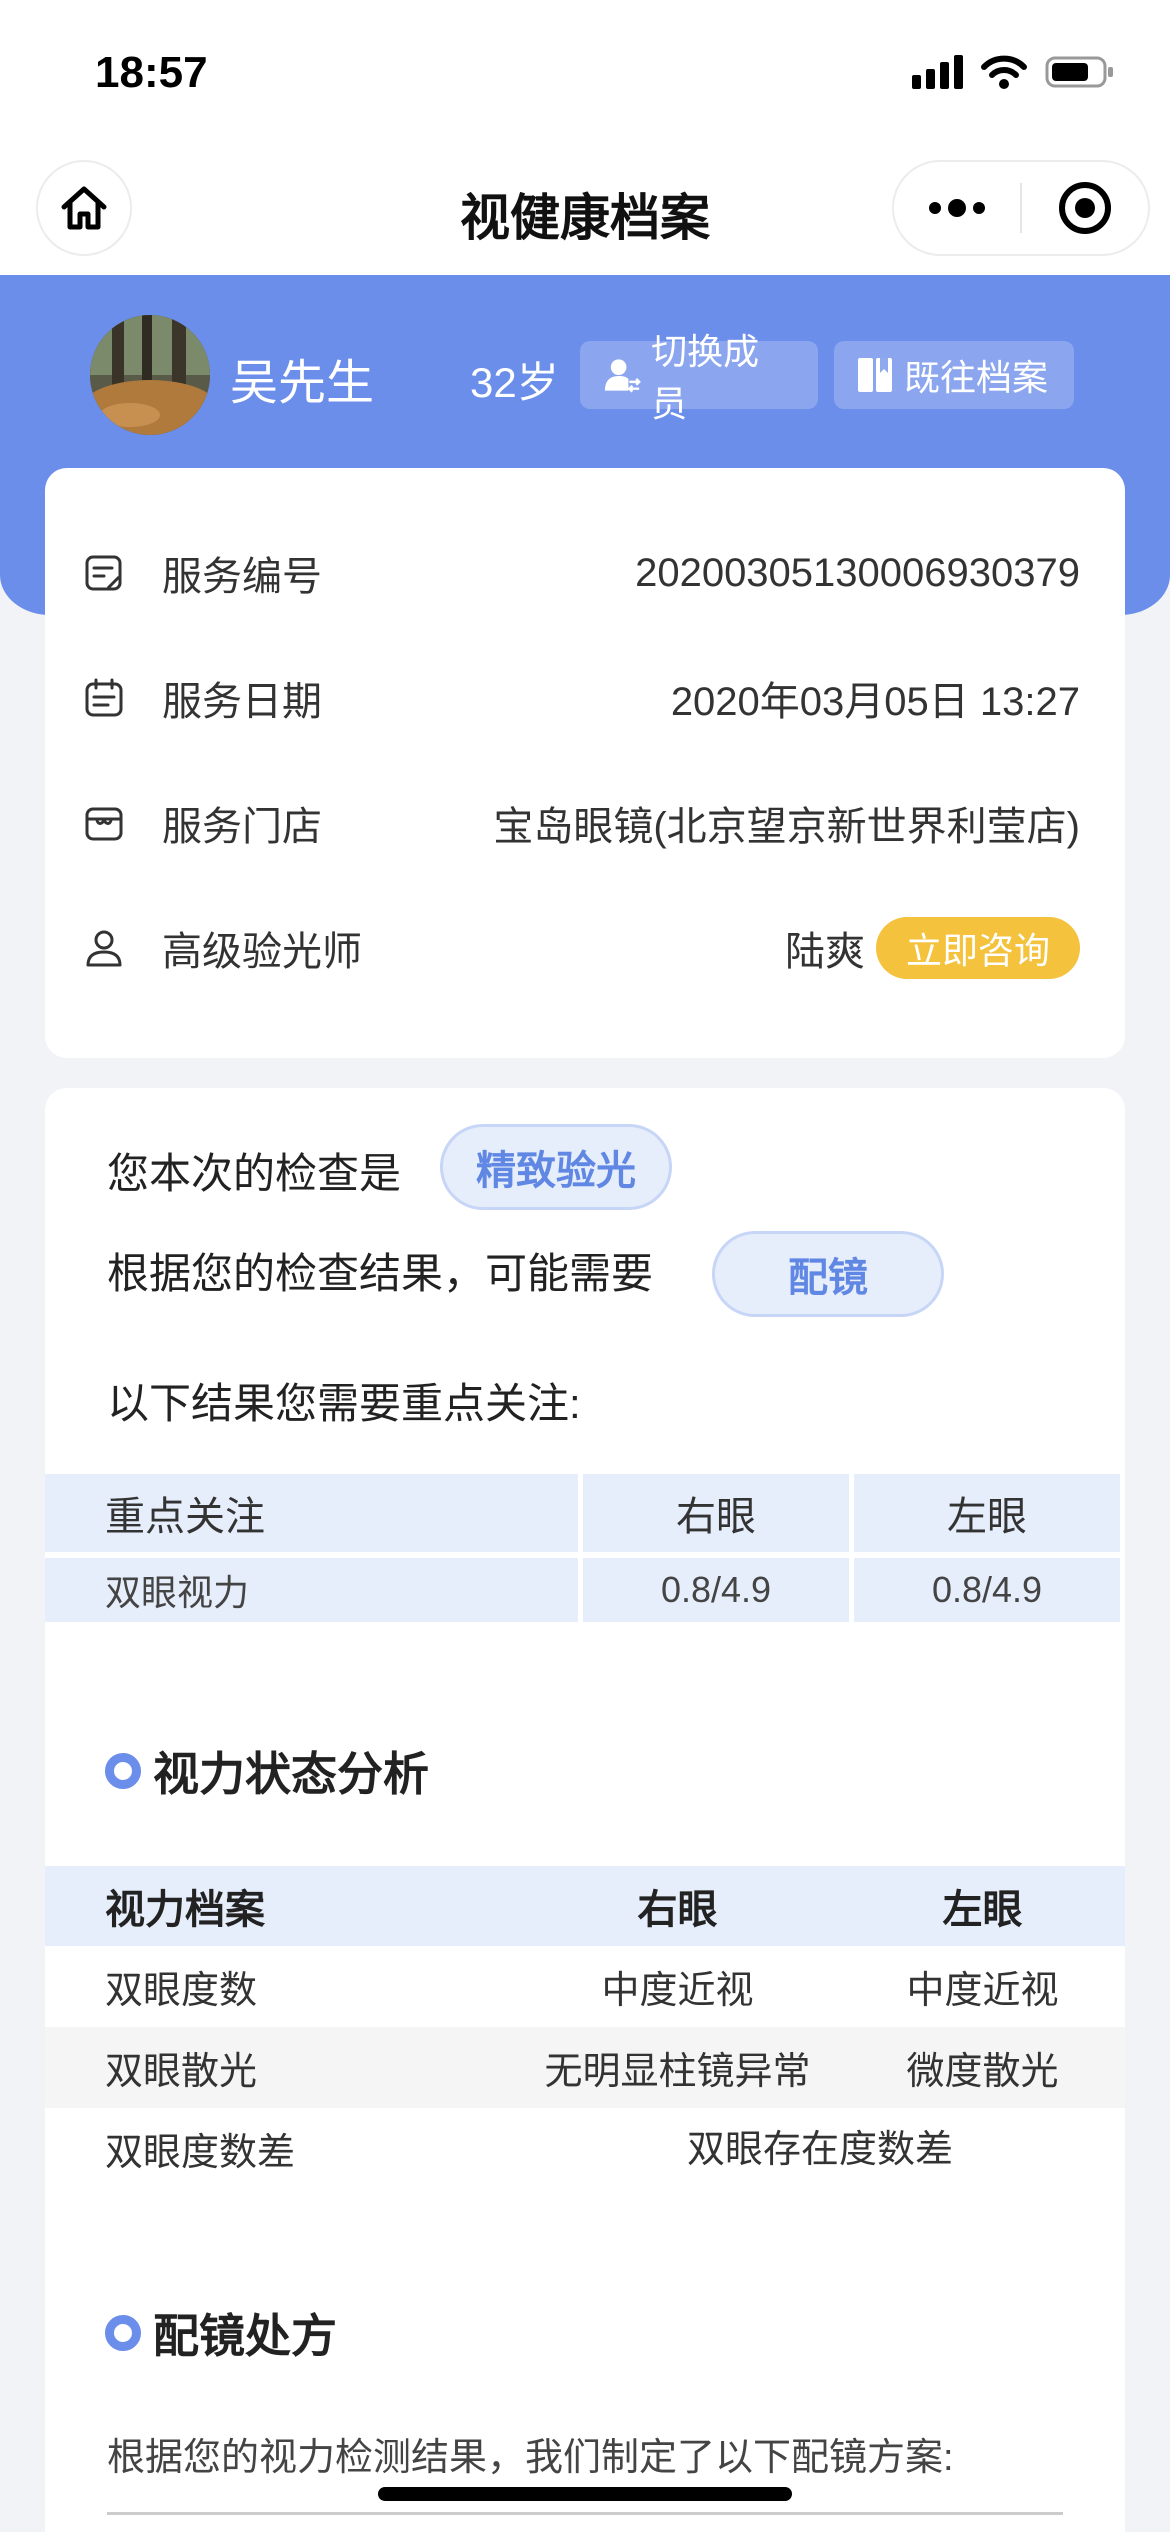  I want to click on vision-analysis-title: 视力状态分析, so click(267, 1771).